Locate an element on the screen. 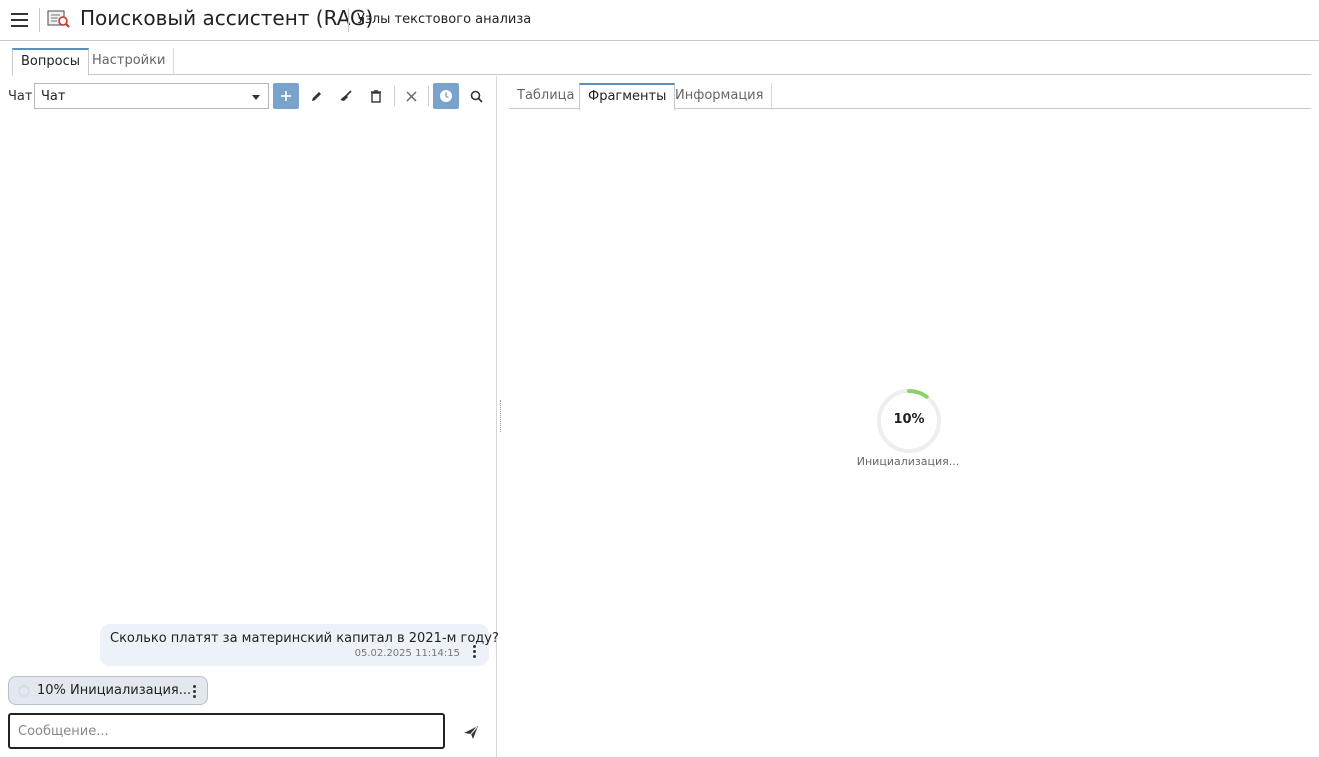 This screenshot has height=757, width=1319. clock-icon is located at coordinates (446, 96).